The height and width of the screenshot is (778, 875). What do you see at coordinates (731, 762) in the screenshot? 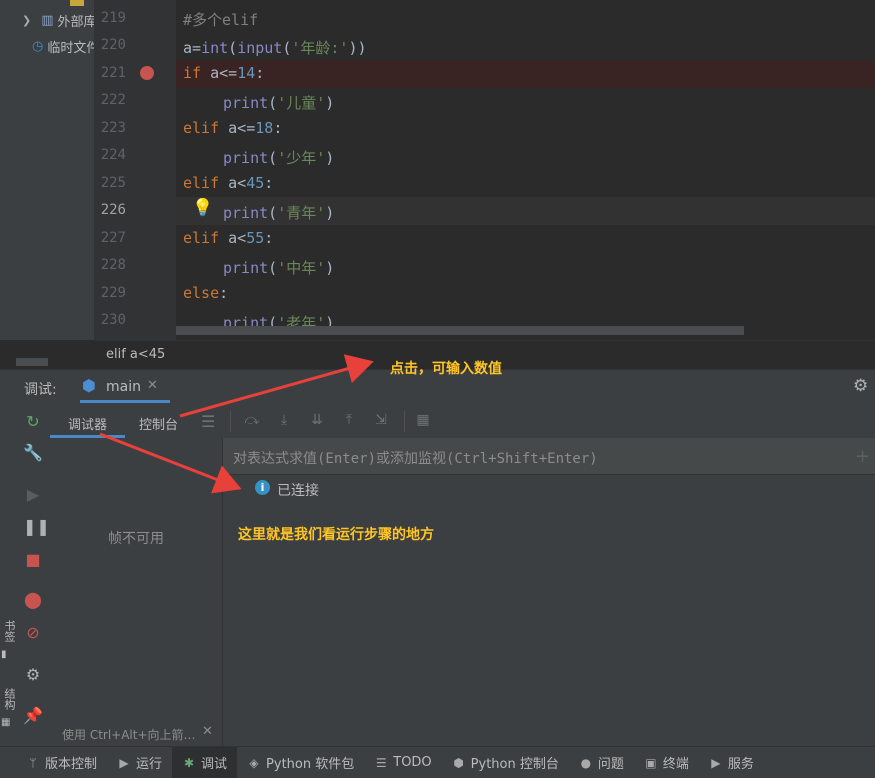
I see `statusbar-services: ▶ 服务` at bounding box center [731, 762].